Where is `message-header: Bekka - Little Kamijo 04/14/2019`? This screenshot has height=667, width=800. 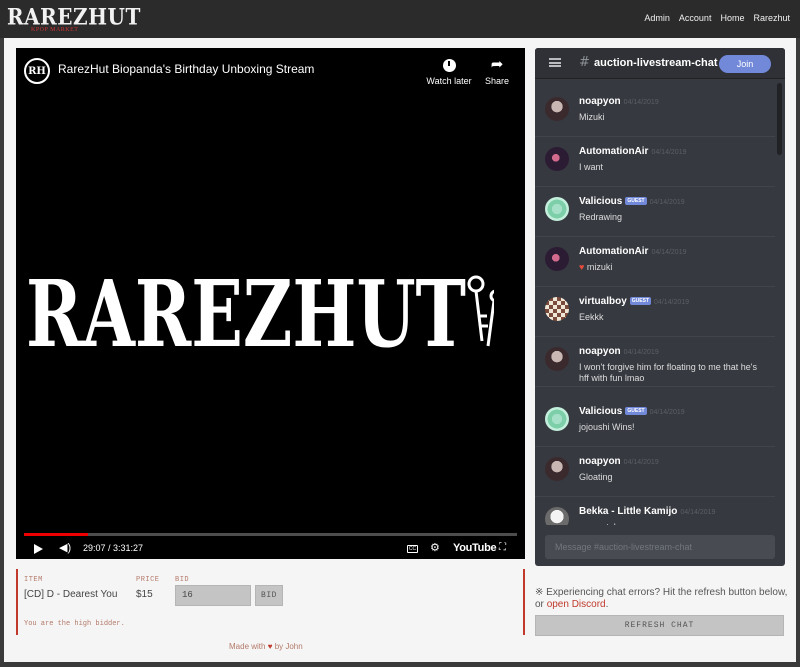
message-header: Bekka - Little Kamijo 04/14/2019 is located at coordinates (647, 511).